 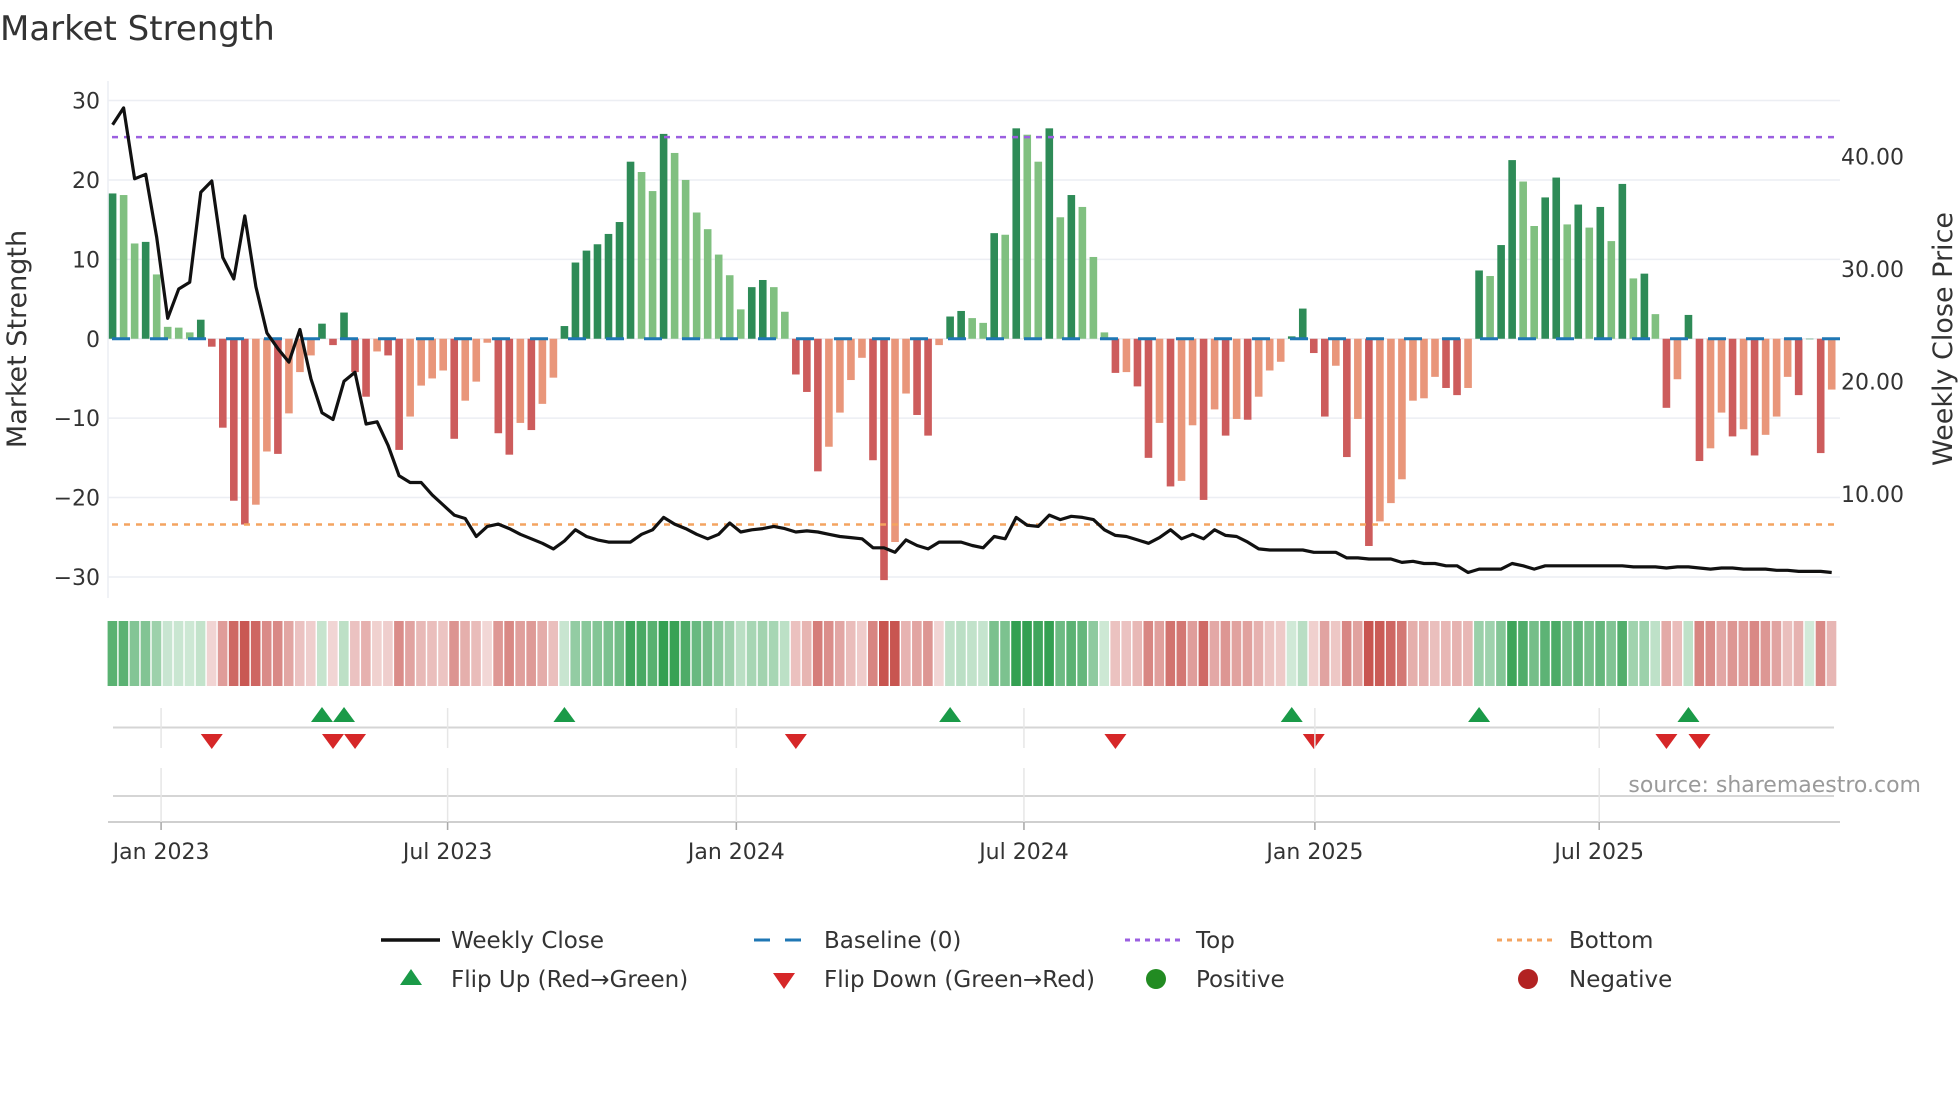 What do you see at coordinates (77, 340) in the screenshot?
I see `left-axis-ticks: 30 20 10 0 −10 −20 −30` at bounding box center [77, 340].